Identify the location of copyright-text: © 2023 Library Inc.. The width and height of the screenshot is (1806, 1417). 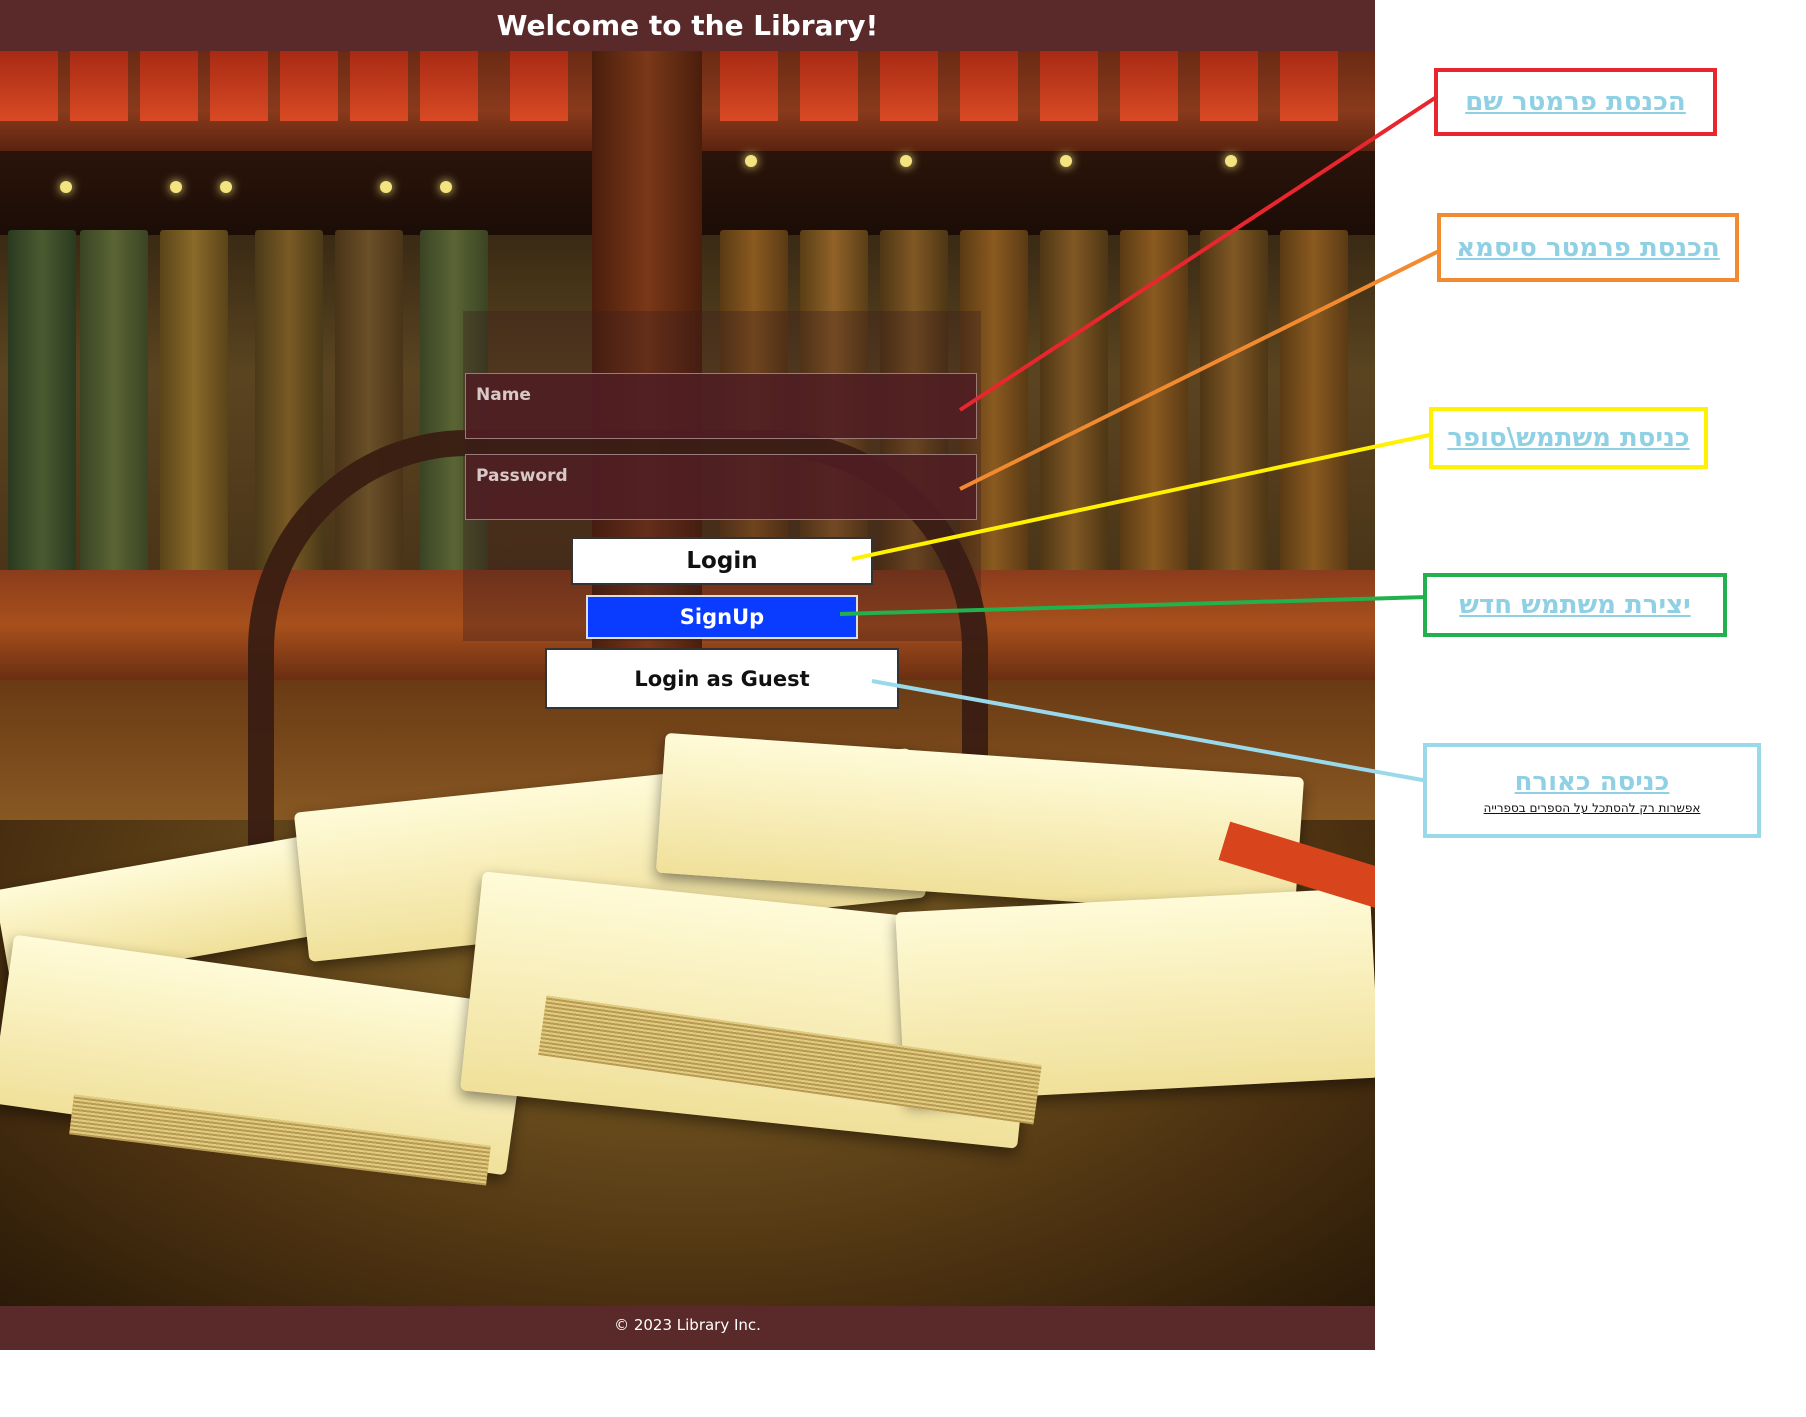
(687, 1325).